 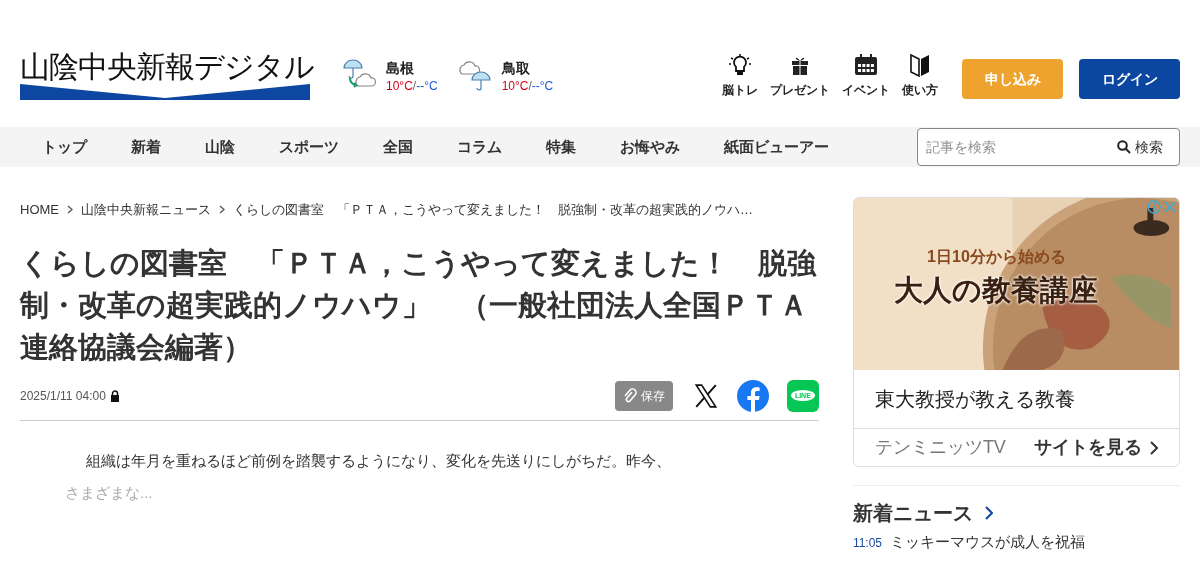 I want to click on calendar-icon, so click(x=866, y=64).